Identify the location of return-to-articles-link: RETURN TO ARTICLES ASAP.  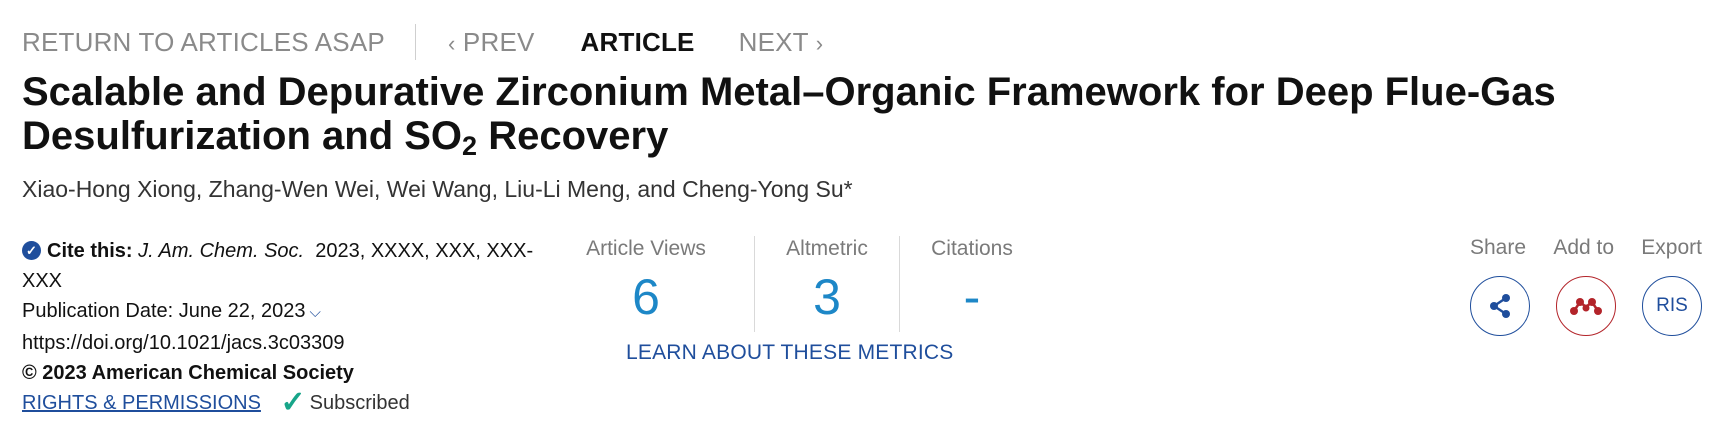
(218, 42).